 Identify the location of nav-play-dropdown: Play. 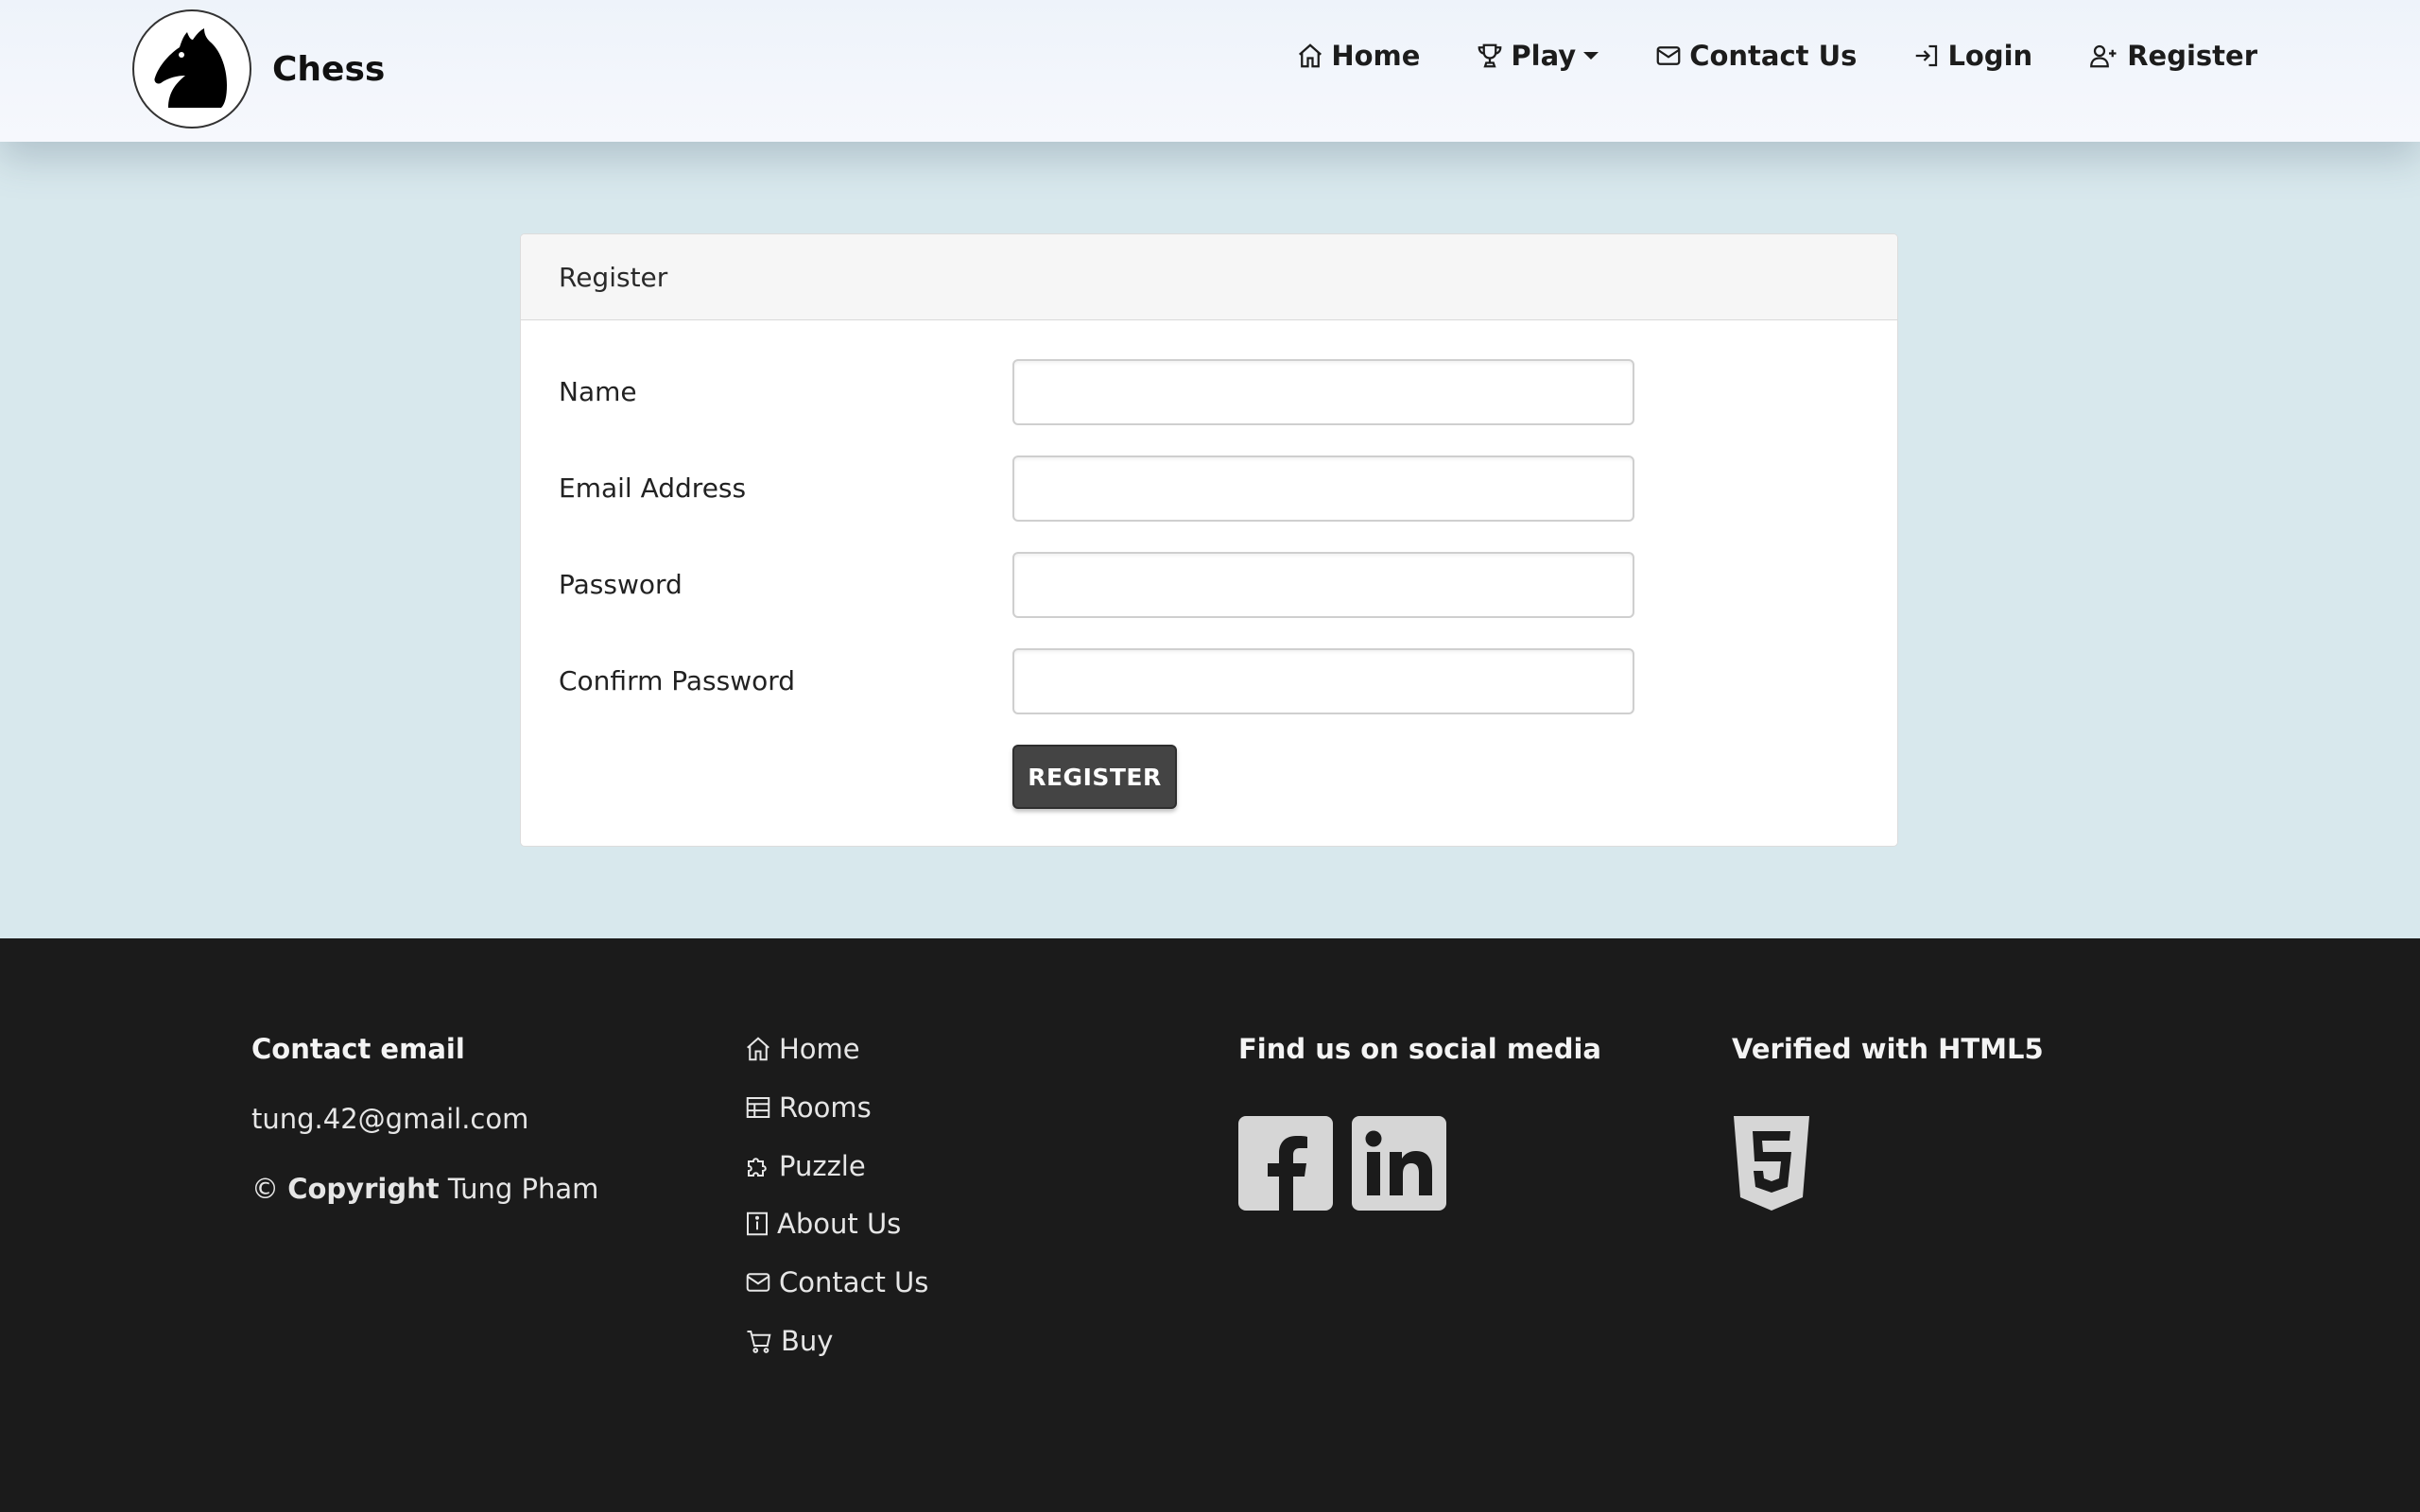
(1537, 56).